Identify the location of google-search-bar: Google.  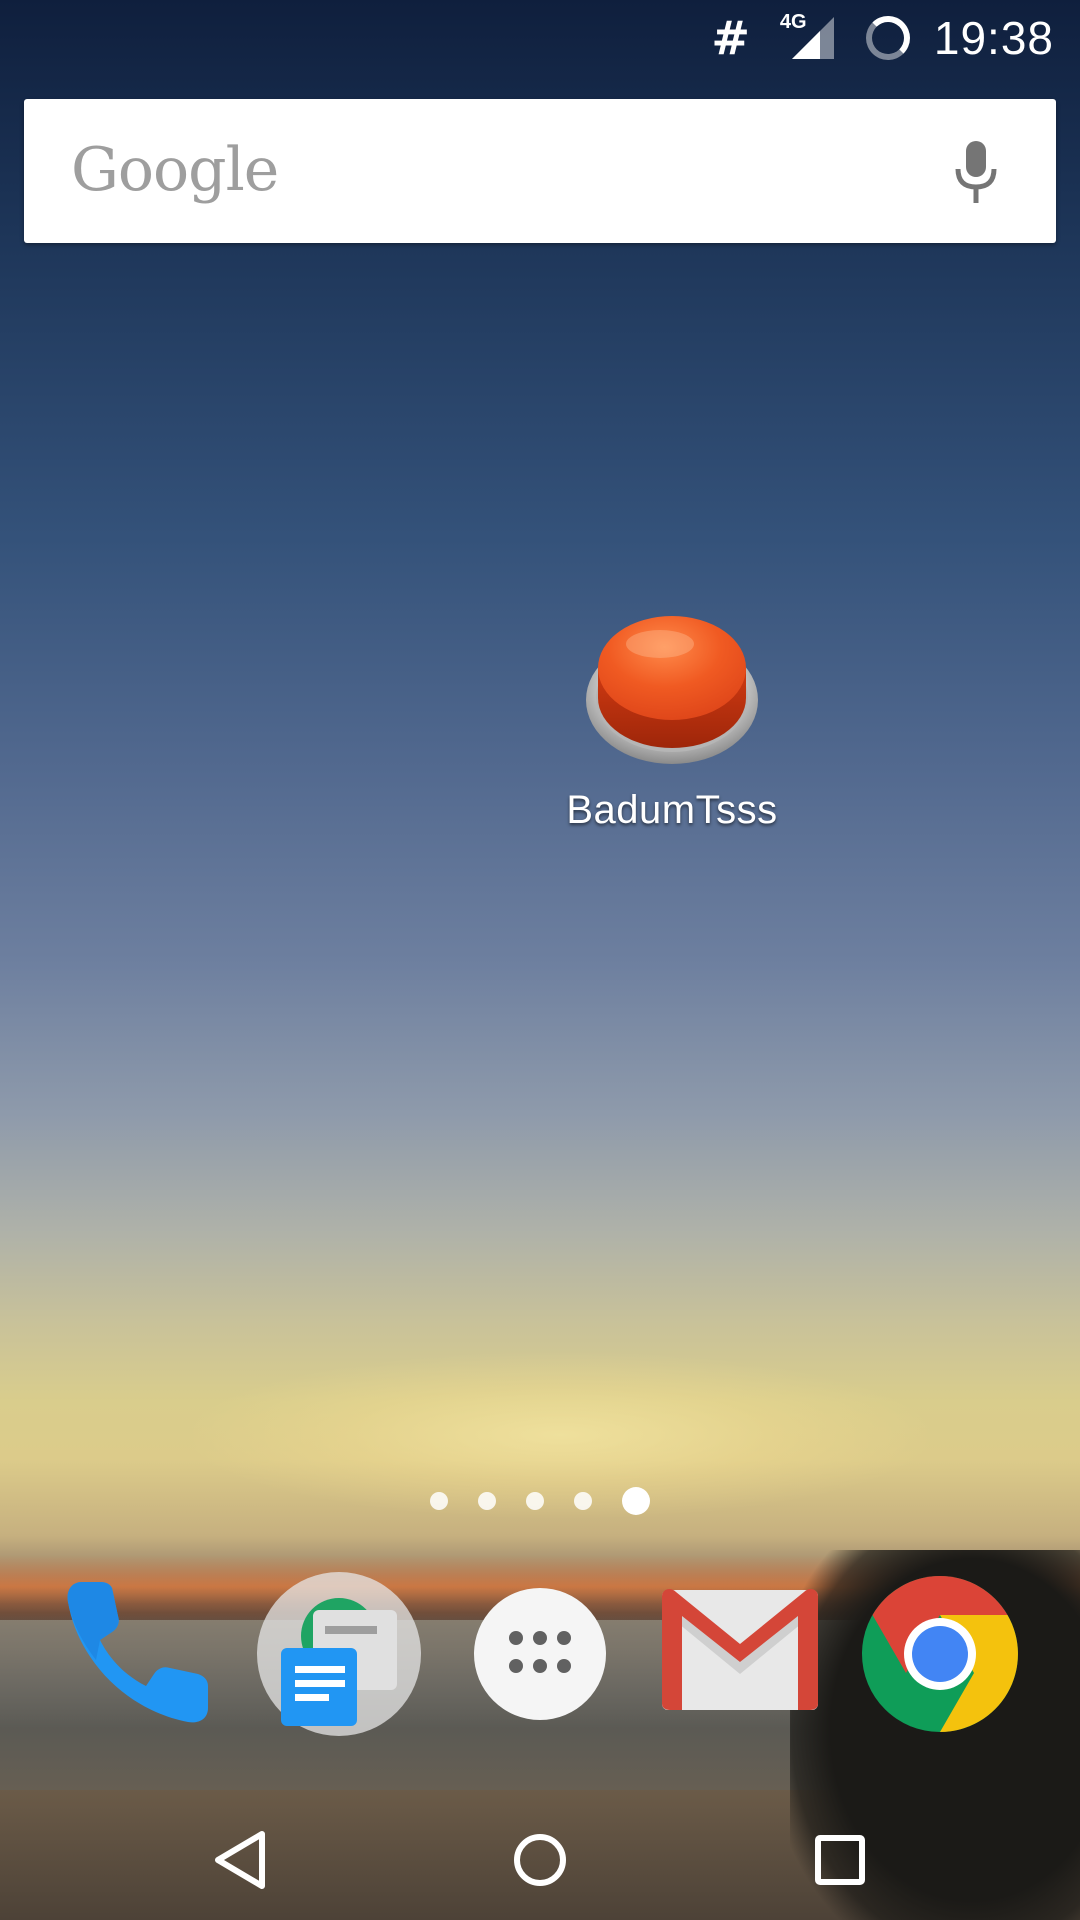
(540, 171).